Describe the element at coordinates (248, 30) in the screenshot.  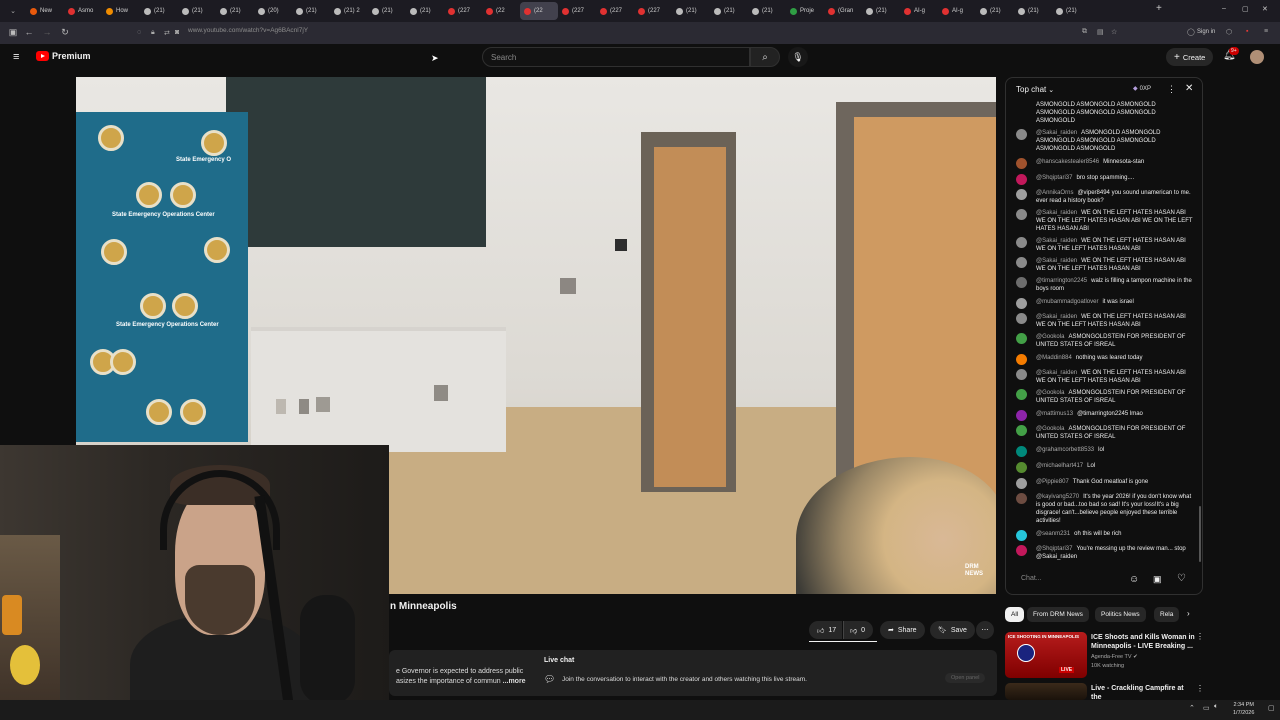
I see `url-field: www.youtube.com/watch?v=Ag6BAcnl7jY` at that location.